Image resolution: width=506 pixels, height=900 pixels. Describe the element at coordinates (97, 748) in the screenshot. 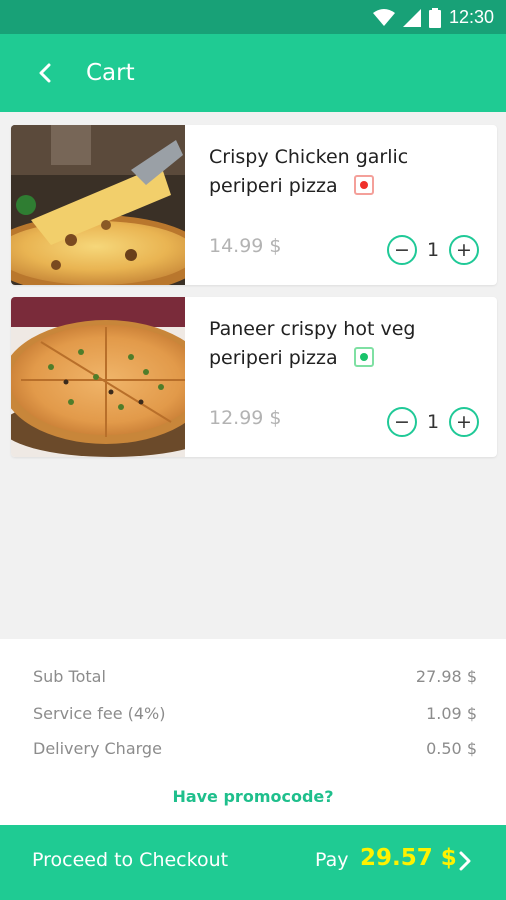

I see `delivery-charge-label: Delivery Charge` at that location.